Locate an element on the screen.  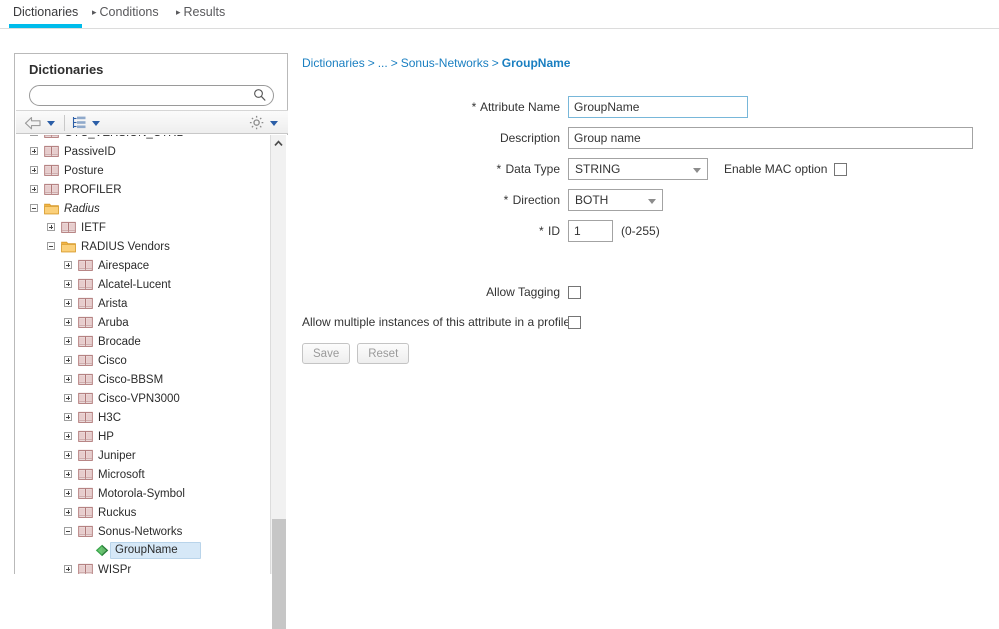
back-button is located at coordinates (39, 123).